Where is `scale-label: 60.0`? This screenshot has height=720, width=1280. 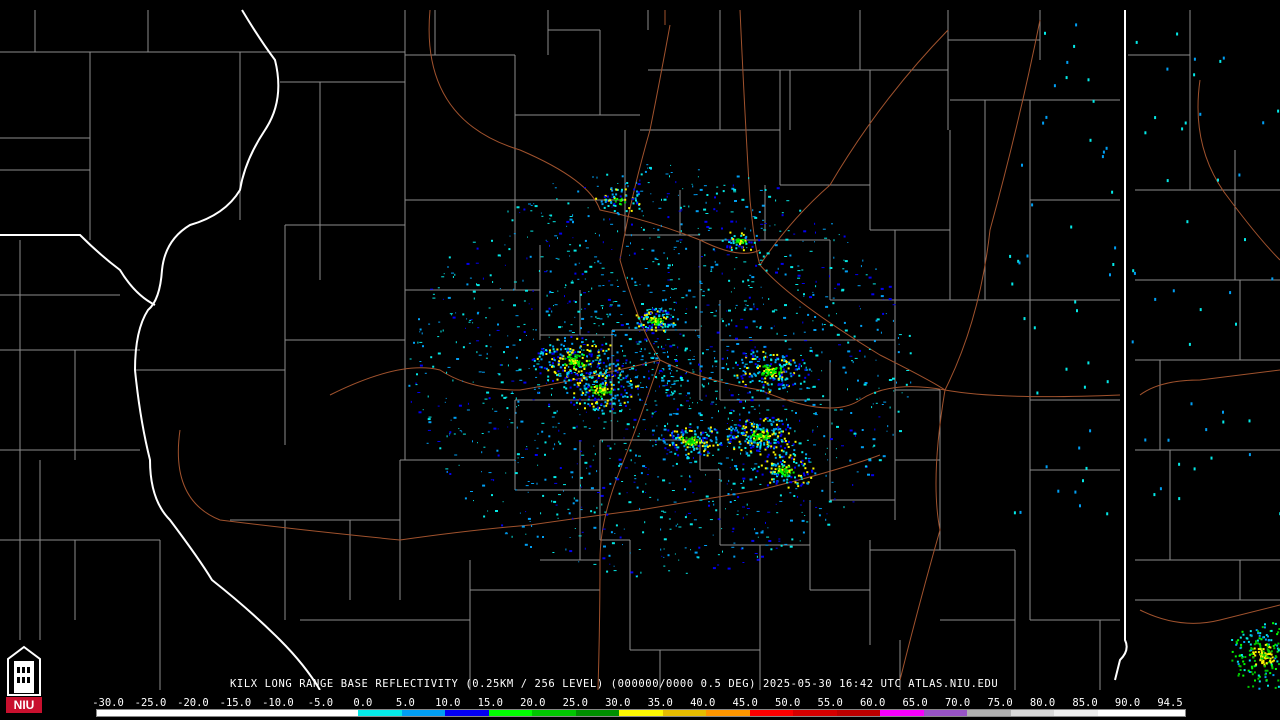 scale-label: 60.0 is located at coordinates (872, 703).